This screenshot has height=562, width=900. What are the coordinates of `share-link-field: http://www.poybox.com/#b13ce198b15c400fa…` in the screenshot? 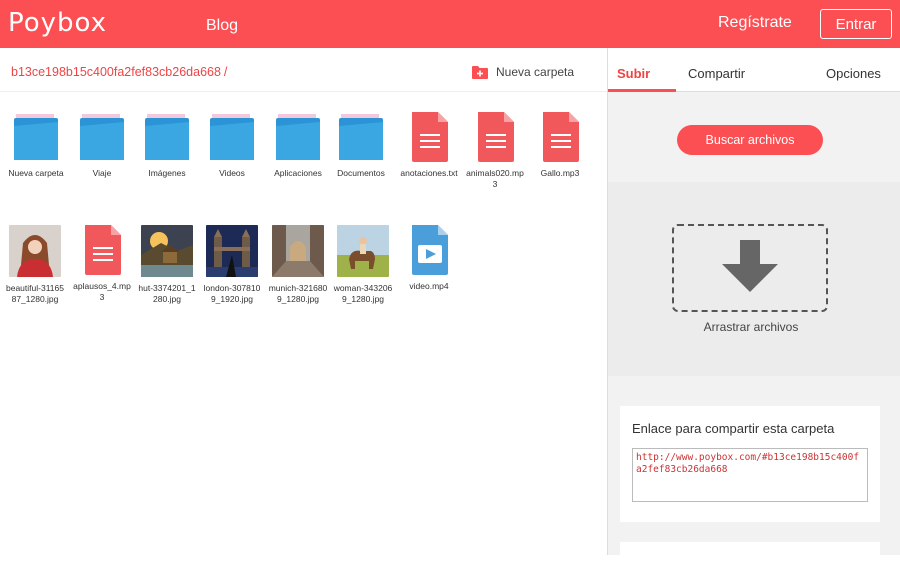 It's located at (750, 475).